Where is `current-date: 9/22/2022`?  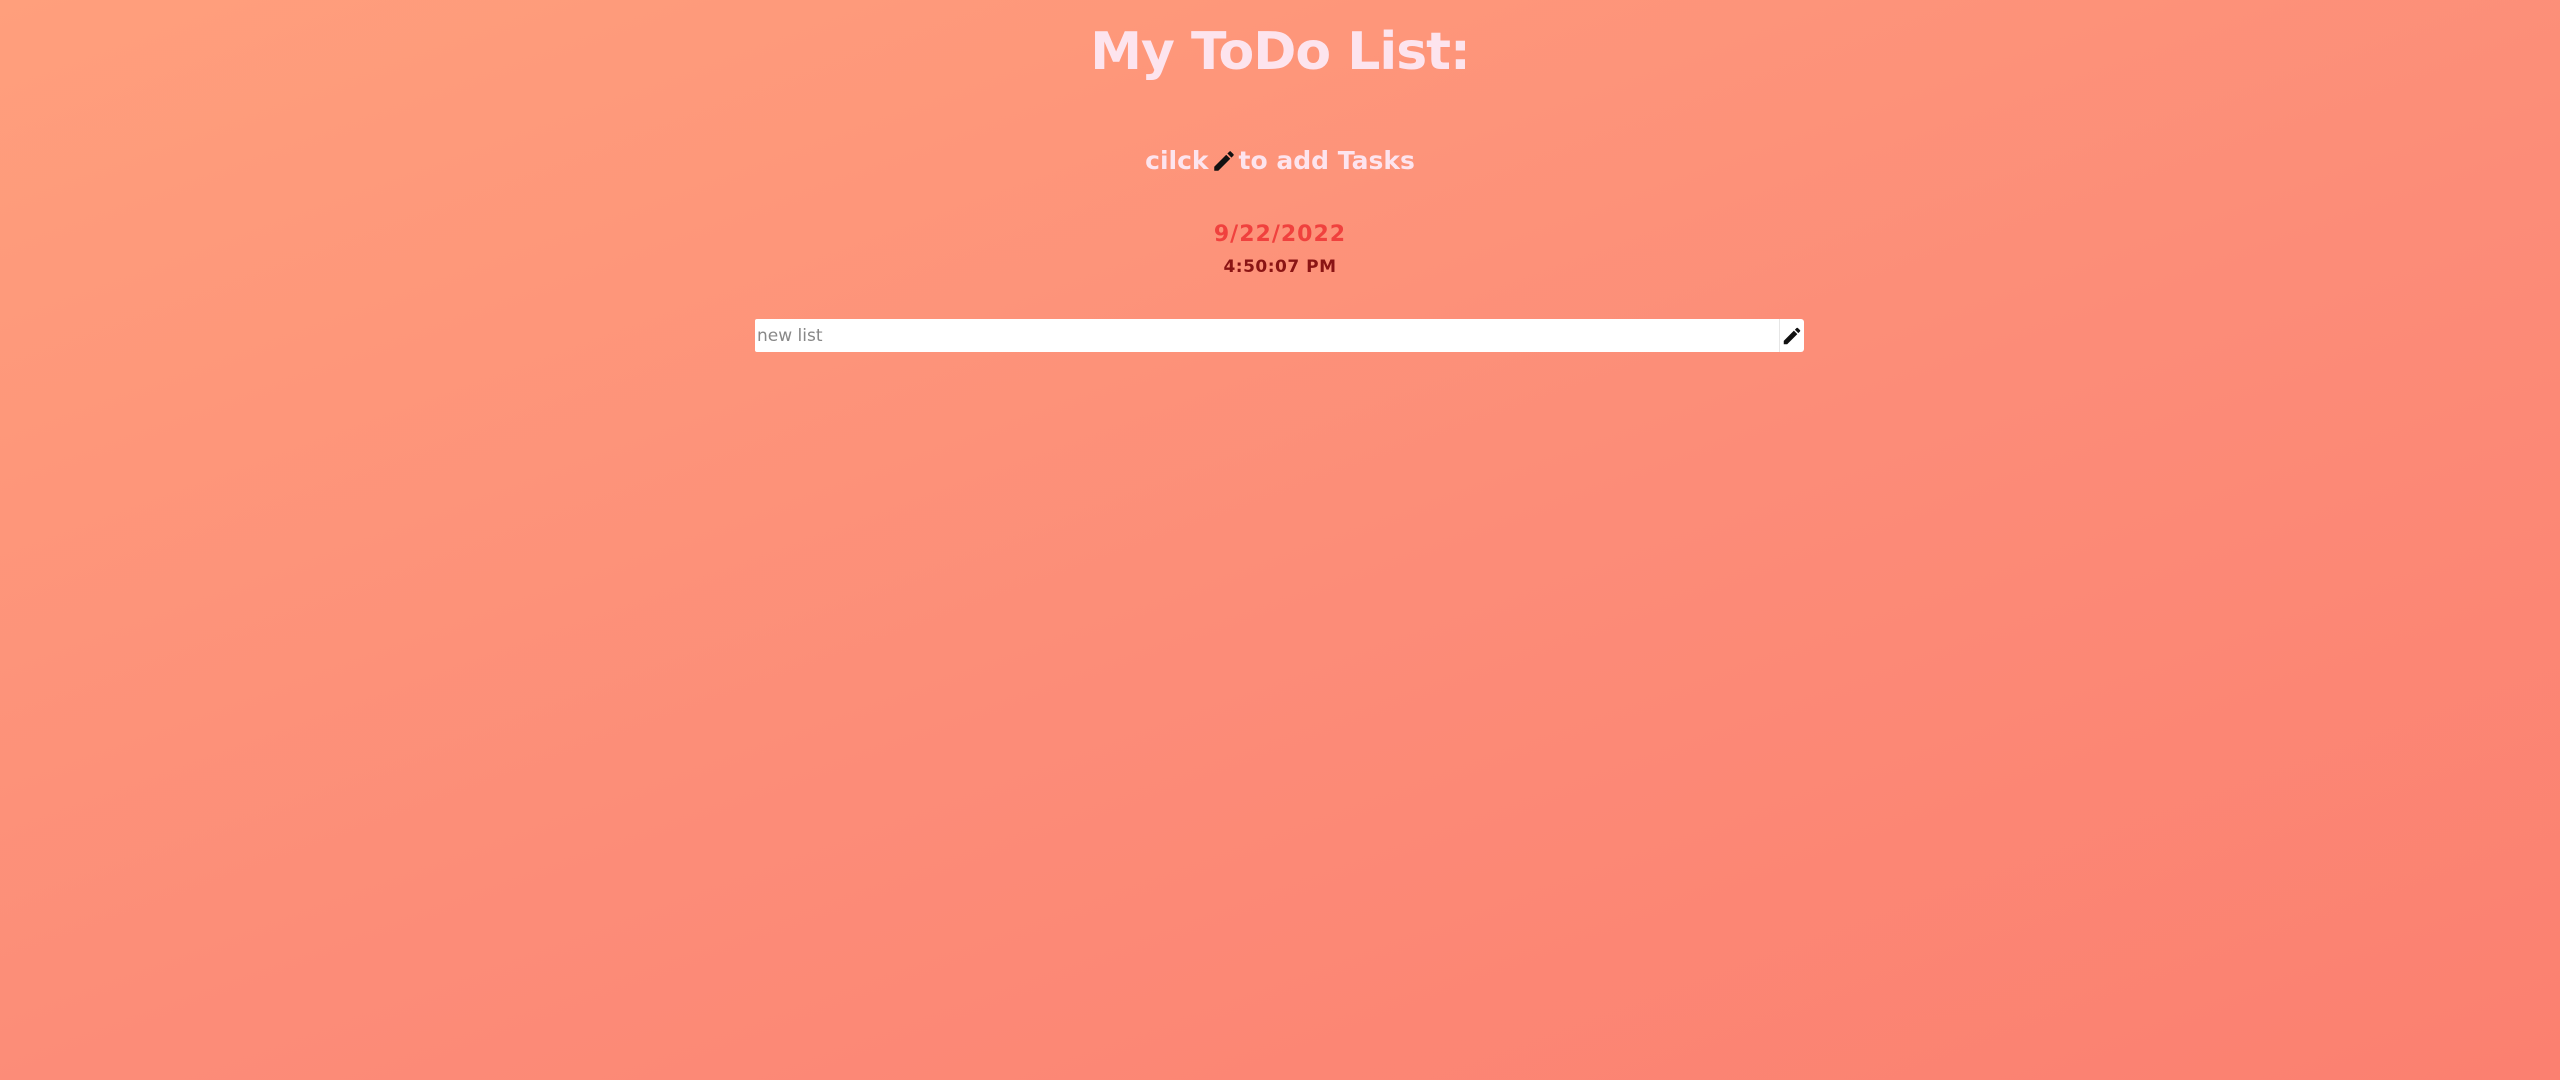
current-date: 9/22/2022 is located at coordinates (1280, 234).